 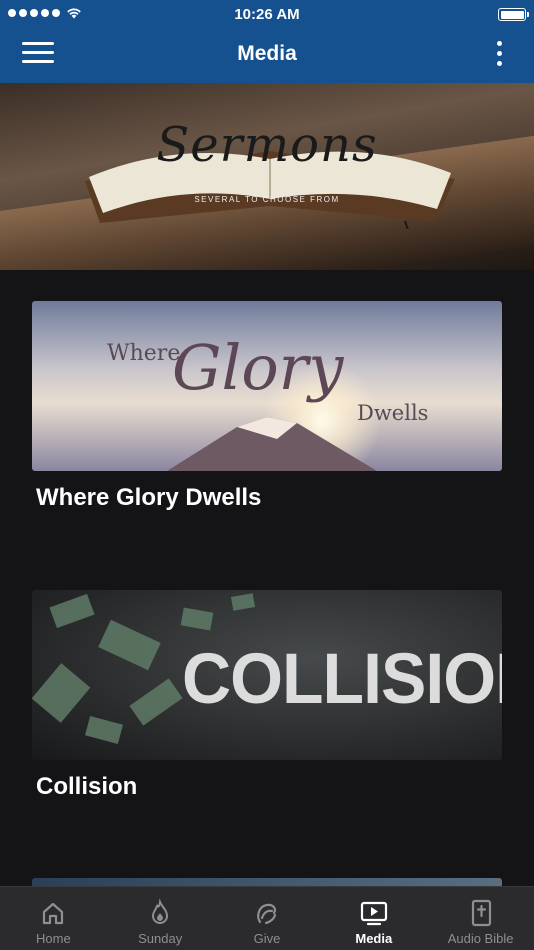 What do you see at coordinates (258, 367) in the screenshot?
I see `artwork-text-glory: Glory` at bounding box center [258, 367].